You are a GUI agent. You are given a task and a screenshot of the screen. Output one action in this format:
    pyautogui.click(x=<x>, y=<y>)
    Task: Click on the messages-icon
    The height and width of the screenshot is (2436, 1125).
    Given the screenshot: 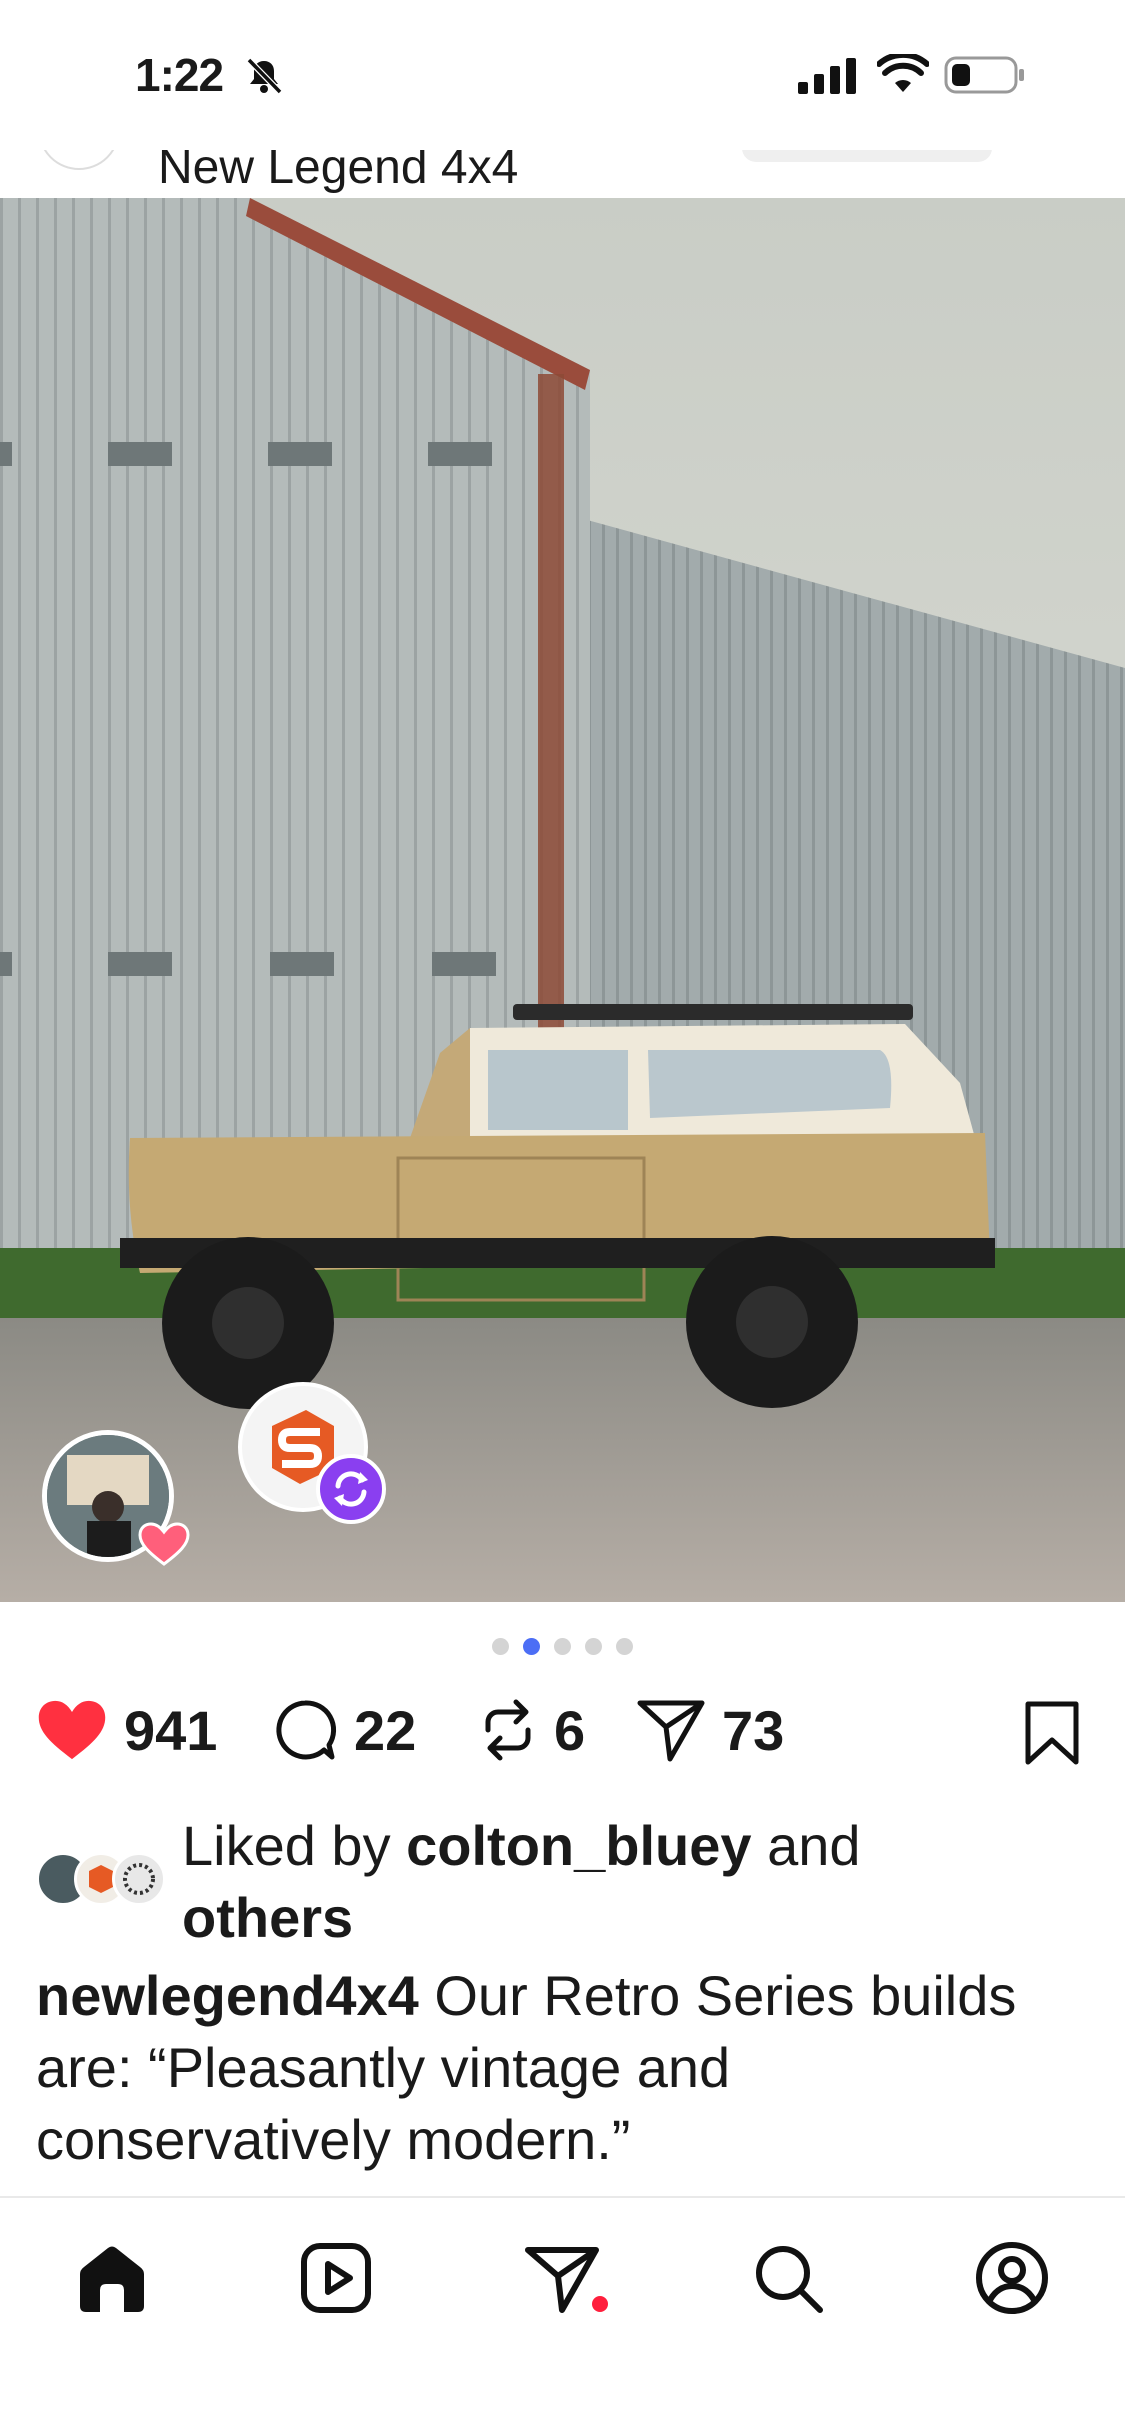 What is the action you would take?
    pyautogui.click(x=562, y=2280)
    